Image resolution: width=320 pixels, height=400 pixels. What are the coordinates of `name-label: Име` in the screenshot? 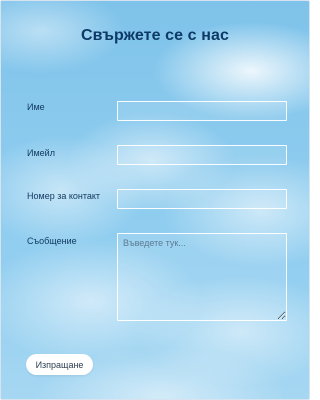 It's located at (36, 107).